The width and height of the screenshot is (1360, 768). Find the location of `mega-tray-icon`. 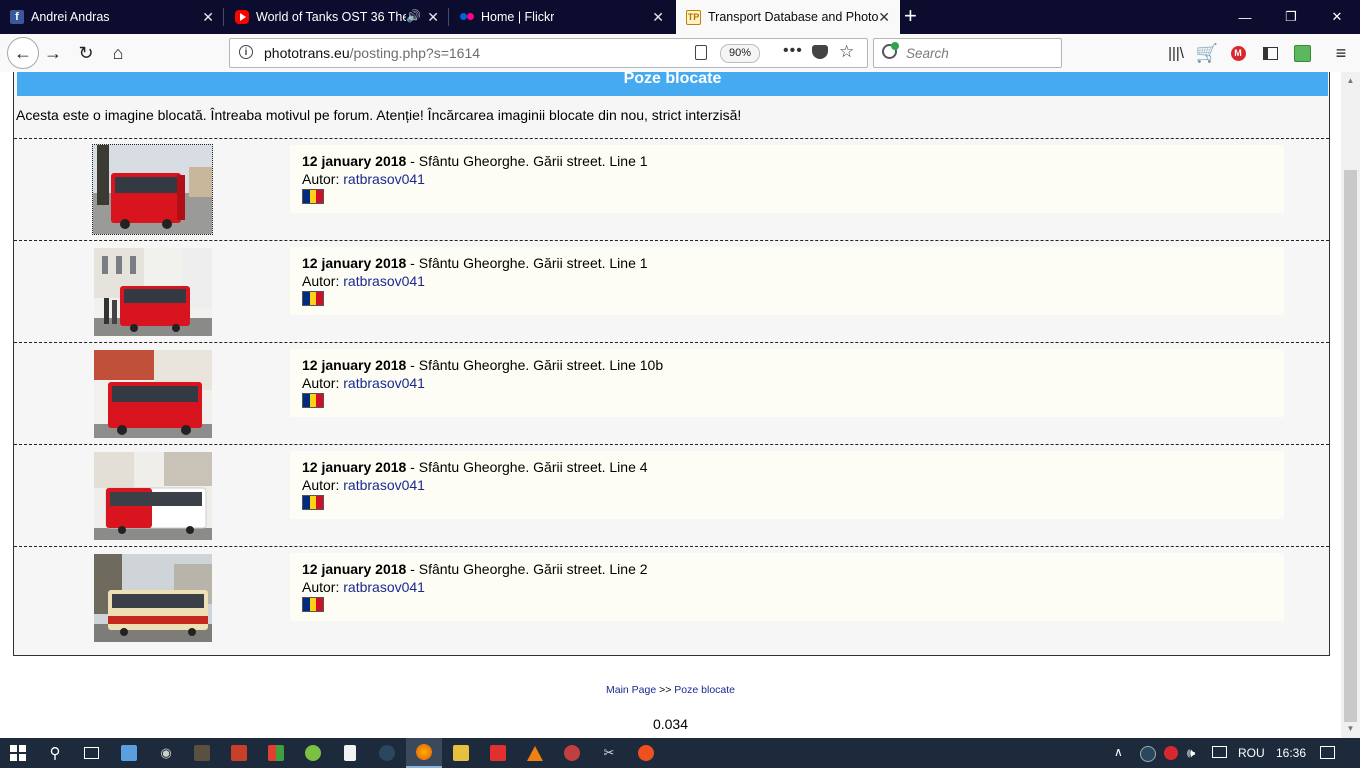

mega-tray-icon is located at coordinates (1171, 753).